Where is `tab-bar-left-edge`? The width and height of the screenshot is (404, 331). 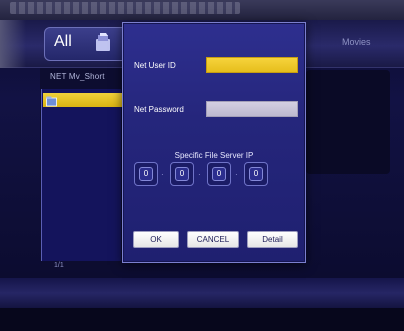
tab-bar-left-edge is located at coordinates (13, 44).